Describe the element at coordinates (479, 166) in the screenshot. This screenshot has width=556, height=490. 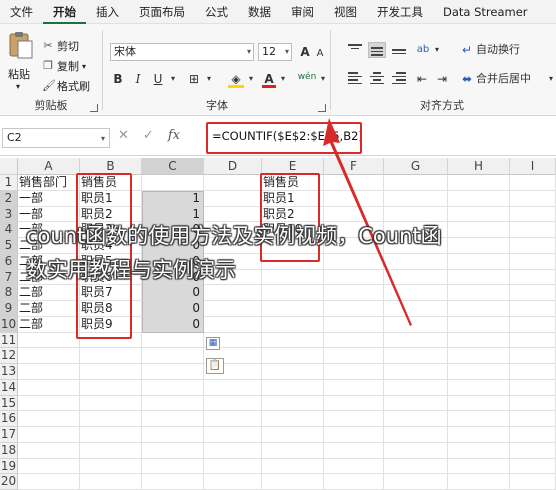
I see `col-header-h: H` at that location.